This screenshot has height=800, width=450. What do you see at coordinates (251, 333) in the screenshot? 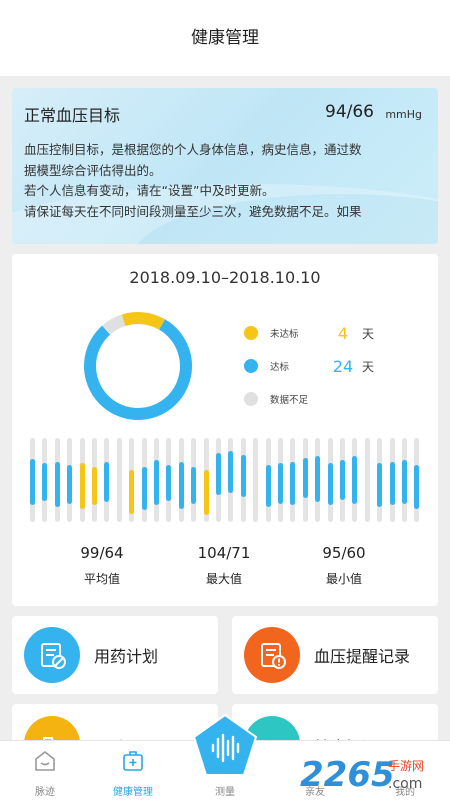
I see `legend-dot-unmet` at bounding box center [251, 333].